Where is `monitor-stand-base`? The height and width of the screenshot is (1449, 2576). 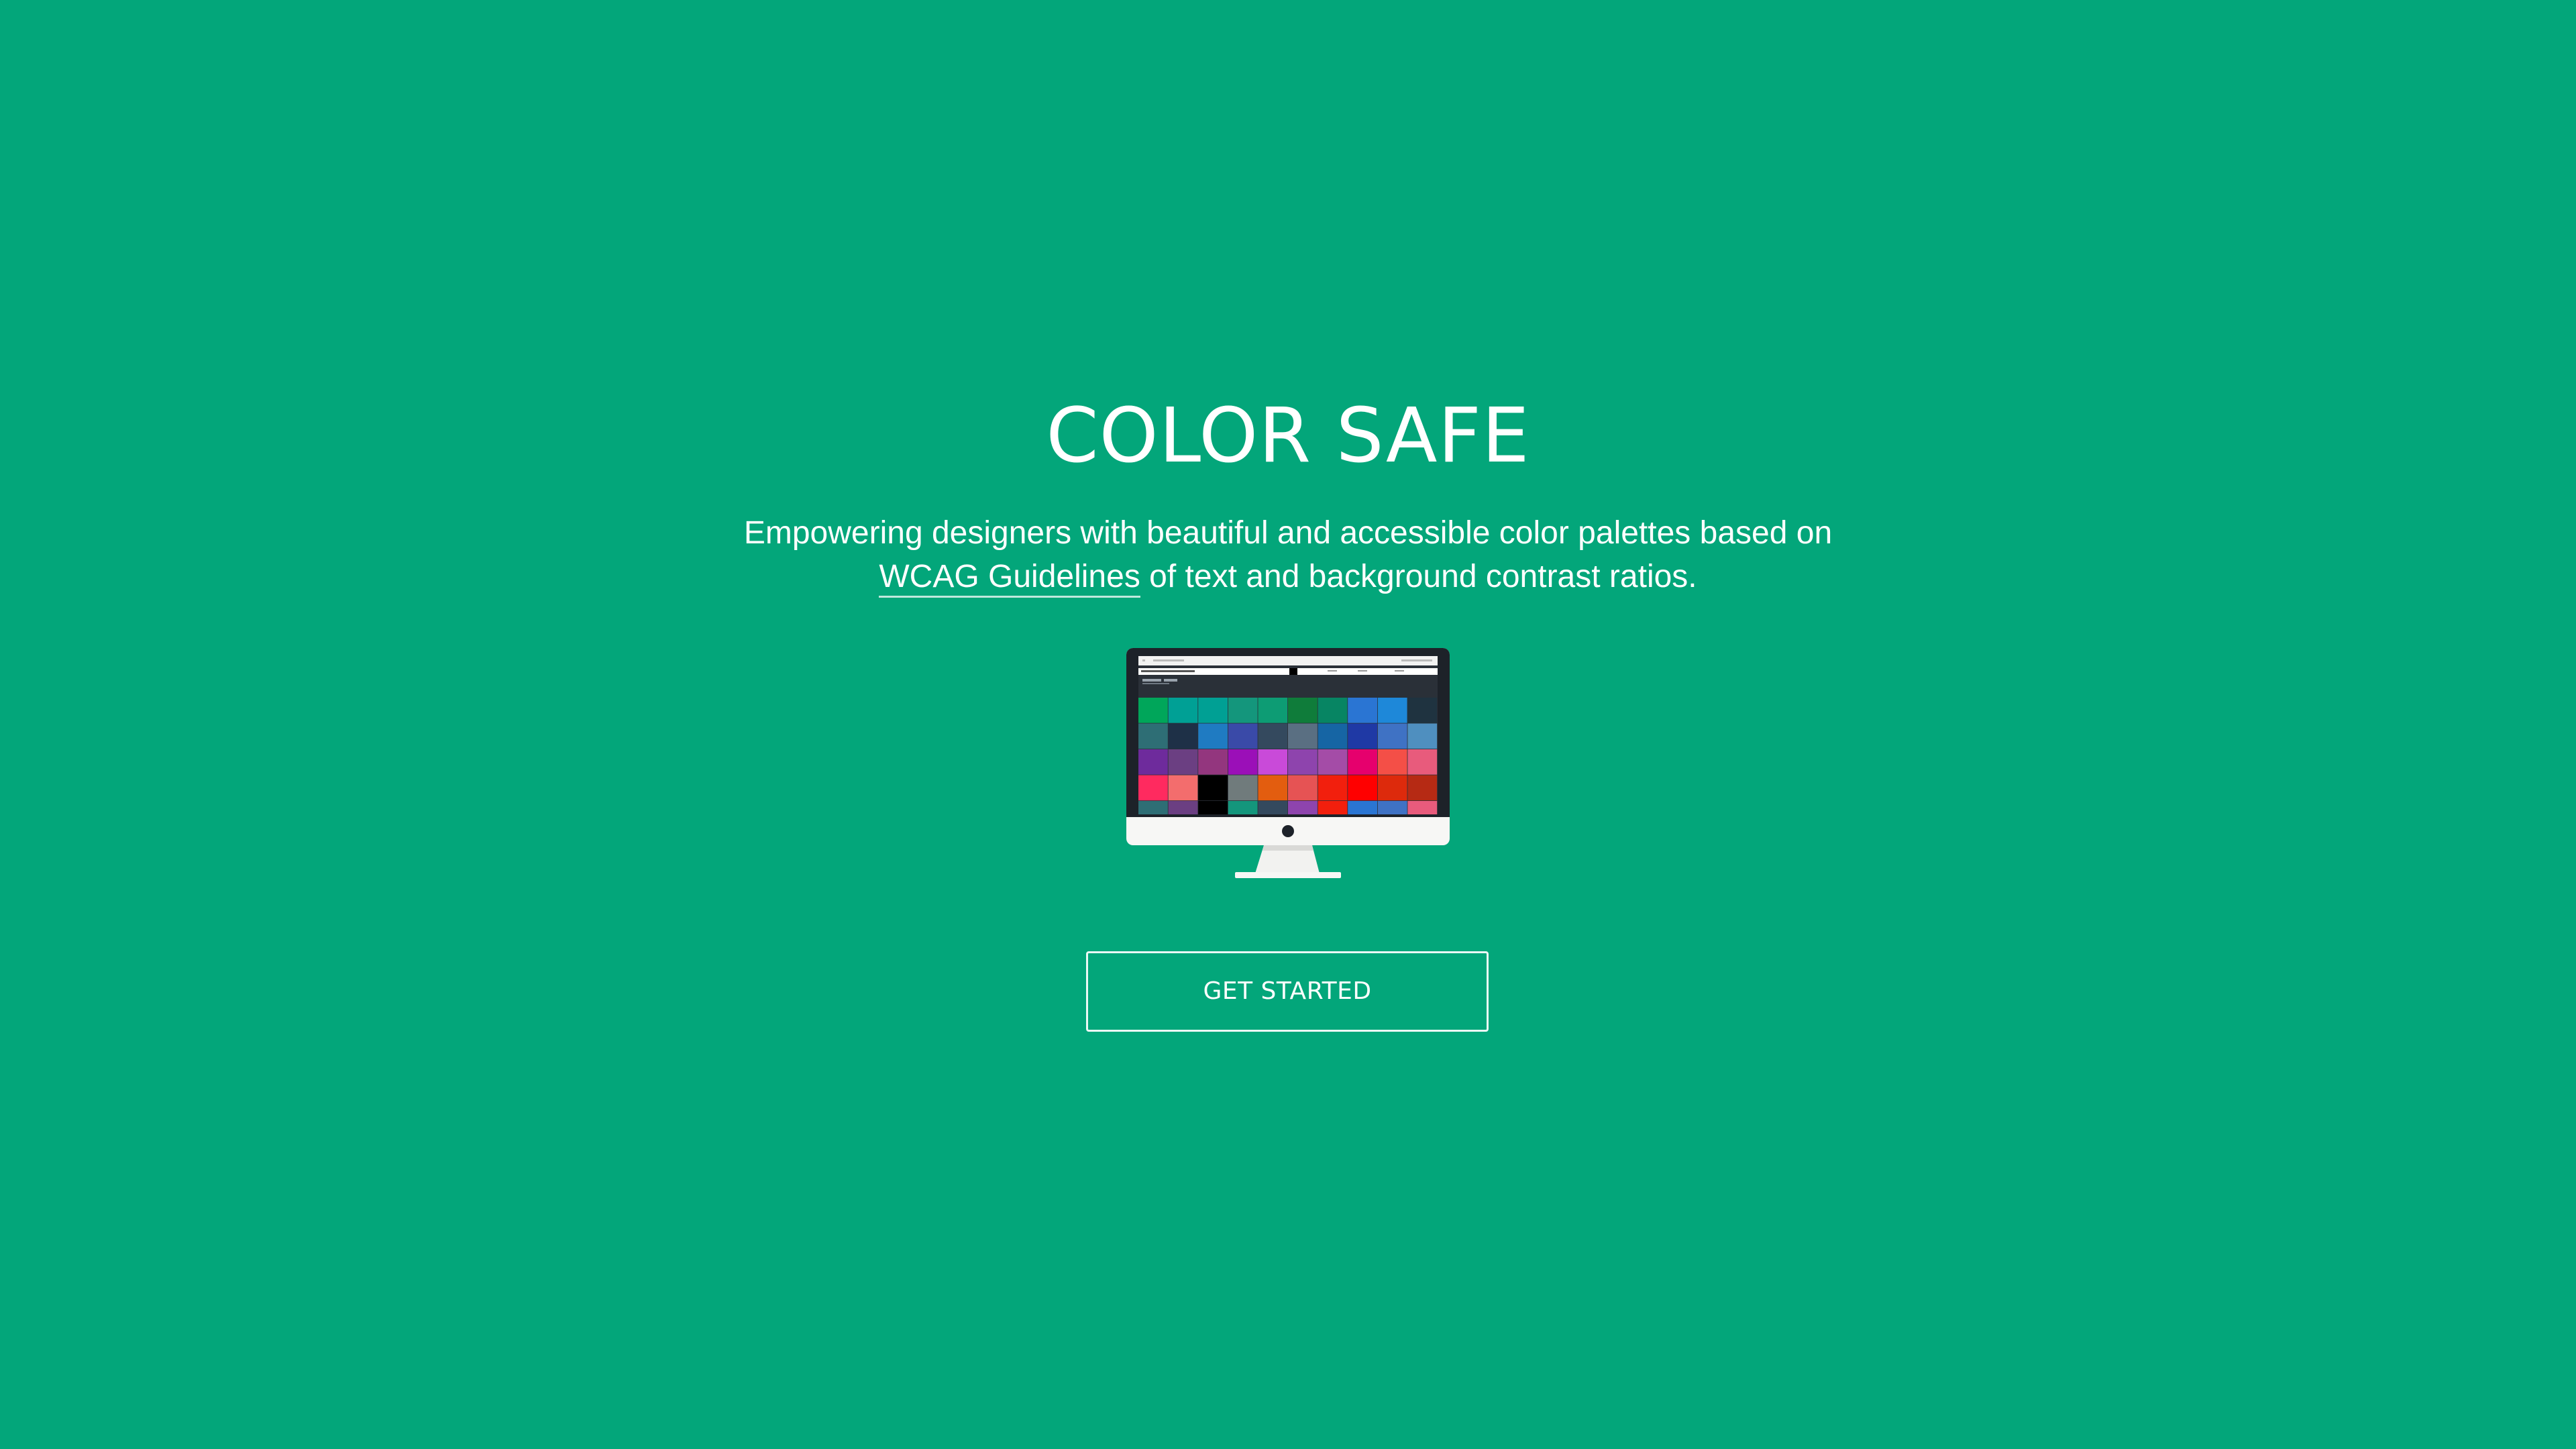
monitor-stand-base is located at coordinates (1288, 875).